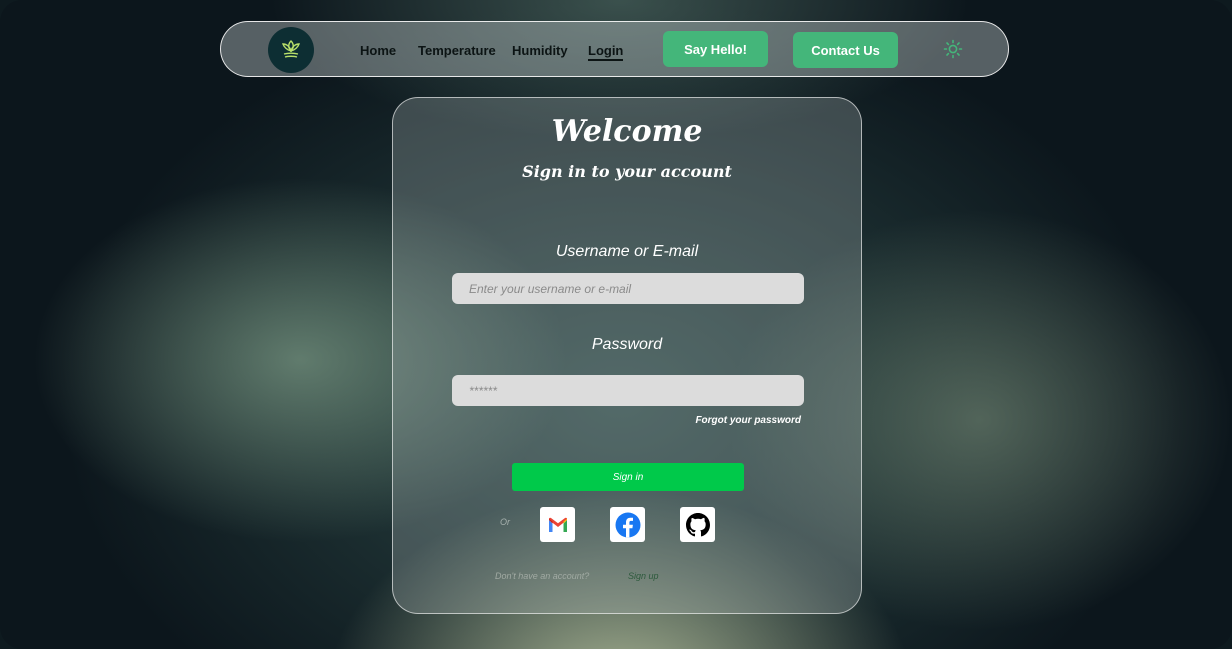 This screenshot has width=1232, height=649. What do you see at coordinates (540, 50) in the screenshot?
I see `nav-humidity: Humidity` at bounding box center [540, 50].